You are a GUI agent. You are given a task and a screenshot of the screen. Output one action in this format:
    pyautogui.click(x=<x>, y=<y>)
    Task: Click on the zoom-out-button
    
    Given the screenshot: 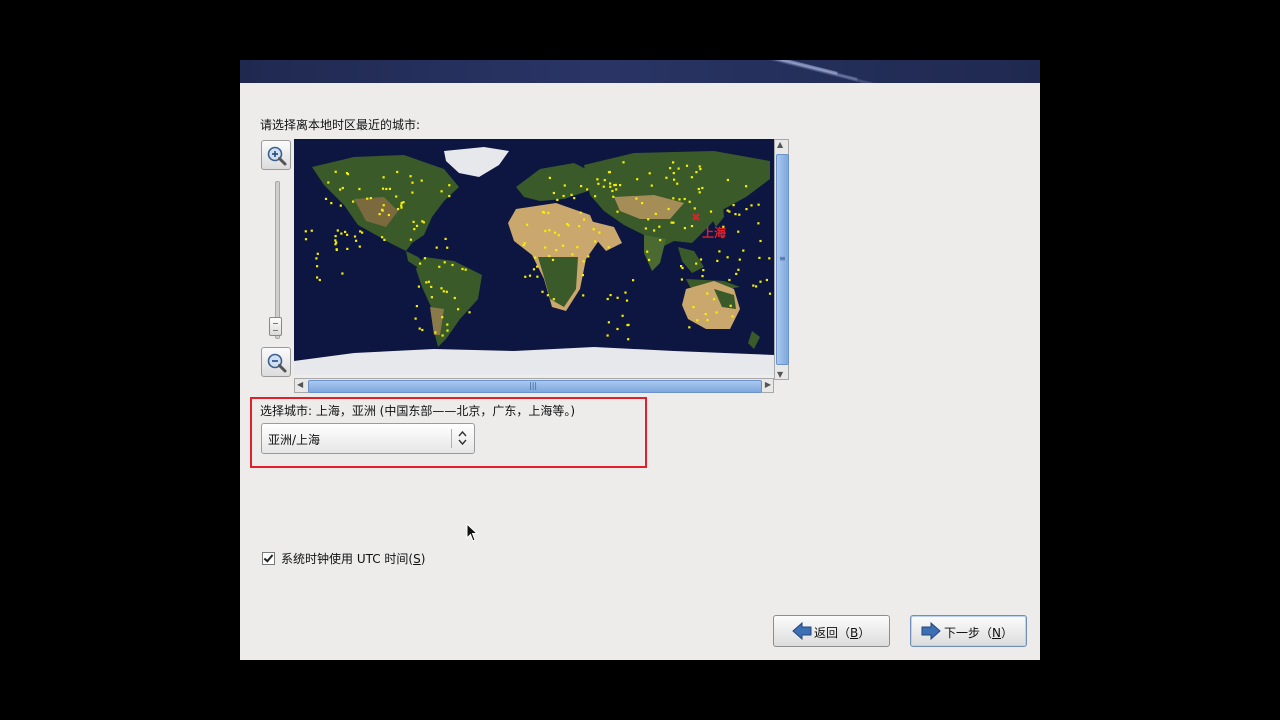 What is the action you would take?
    pyautogui.click(x=276, y=362)
    